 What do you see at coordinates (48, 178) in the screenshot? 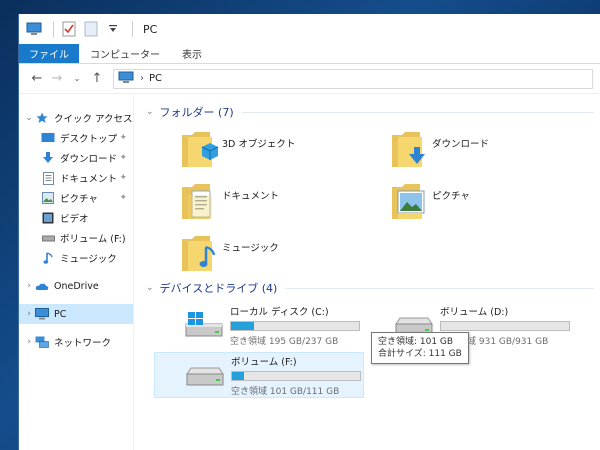
I see `document-icon` at bounding box center [48, 178].